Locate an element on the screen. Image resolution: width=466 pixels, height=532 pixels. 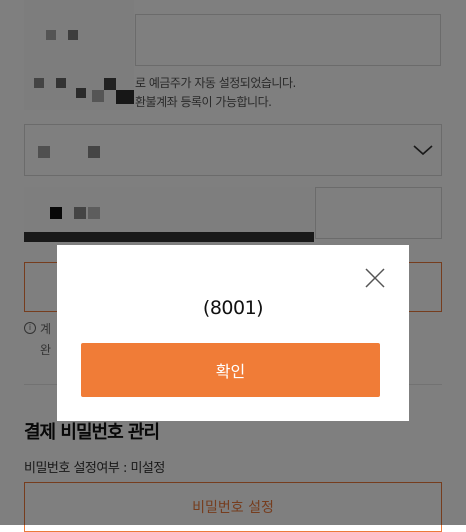
close-button is located at coordinates (375, 278).